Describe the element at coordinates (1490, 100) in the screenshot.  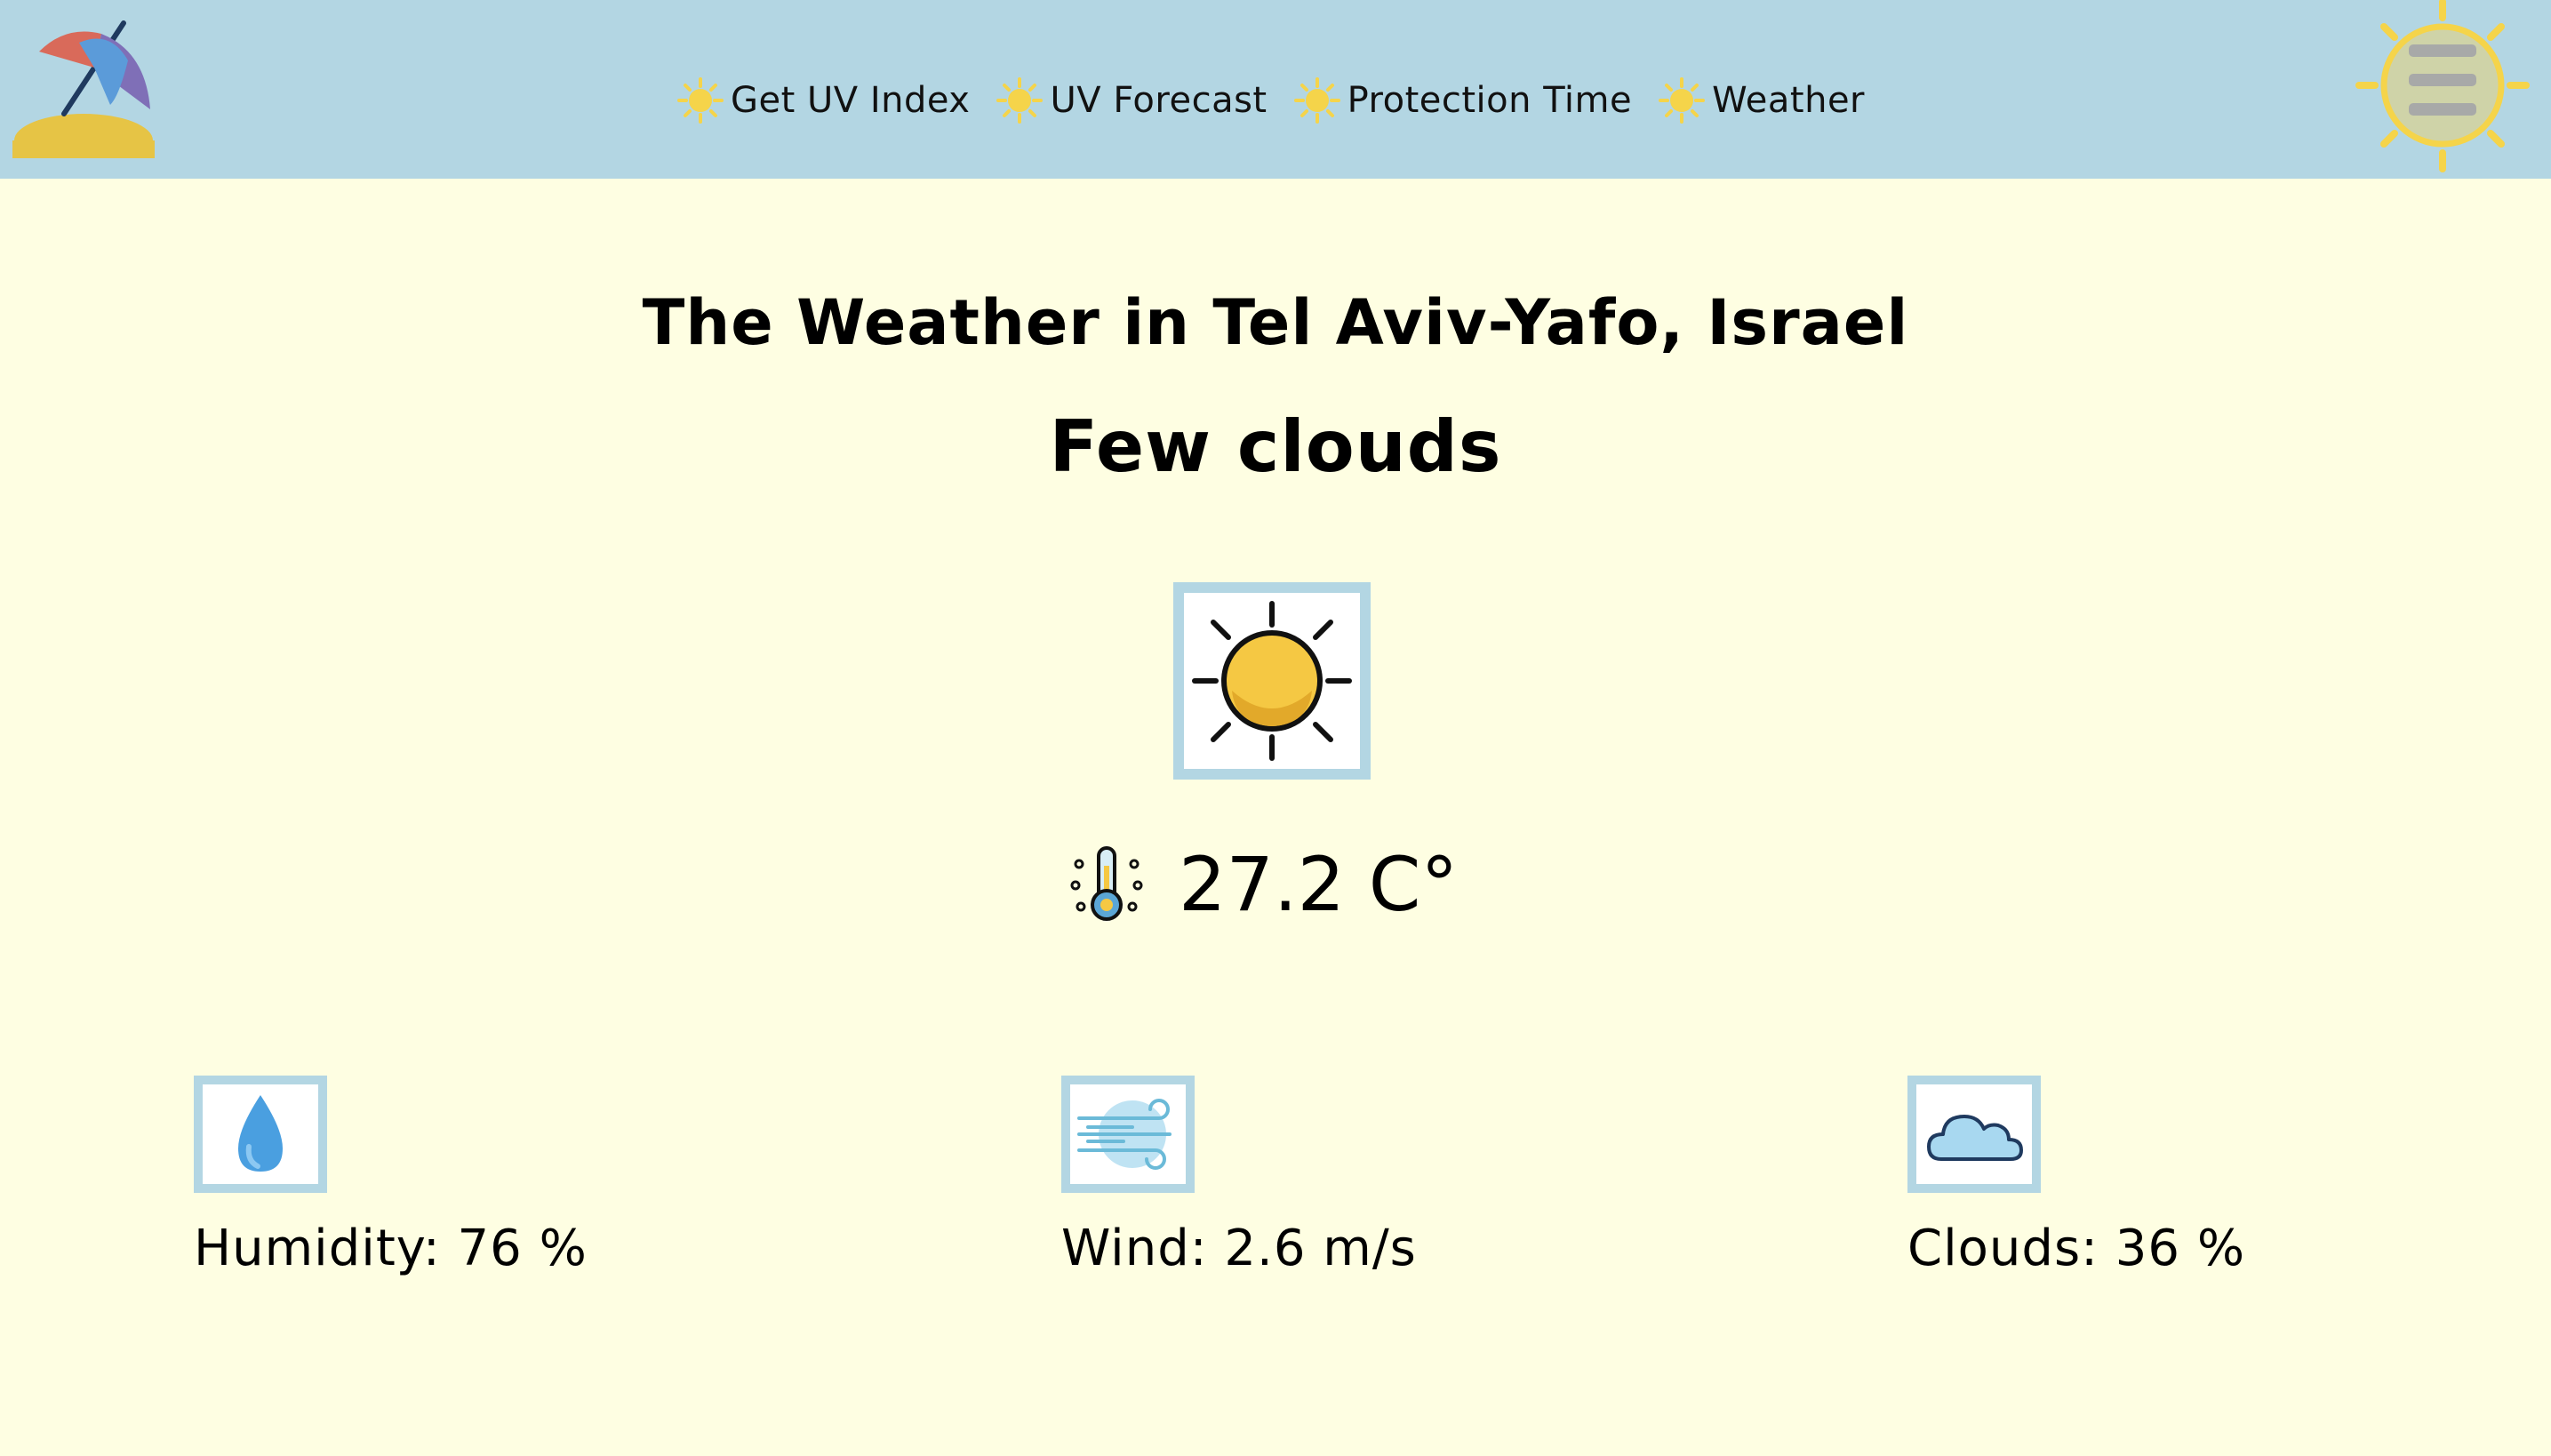
I see `nav-link-label: Protection Time` at that location.